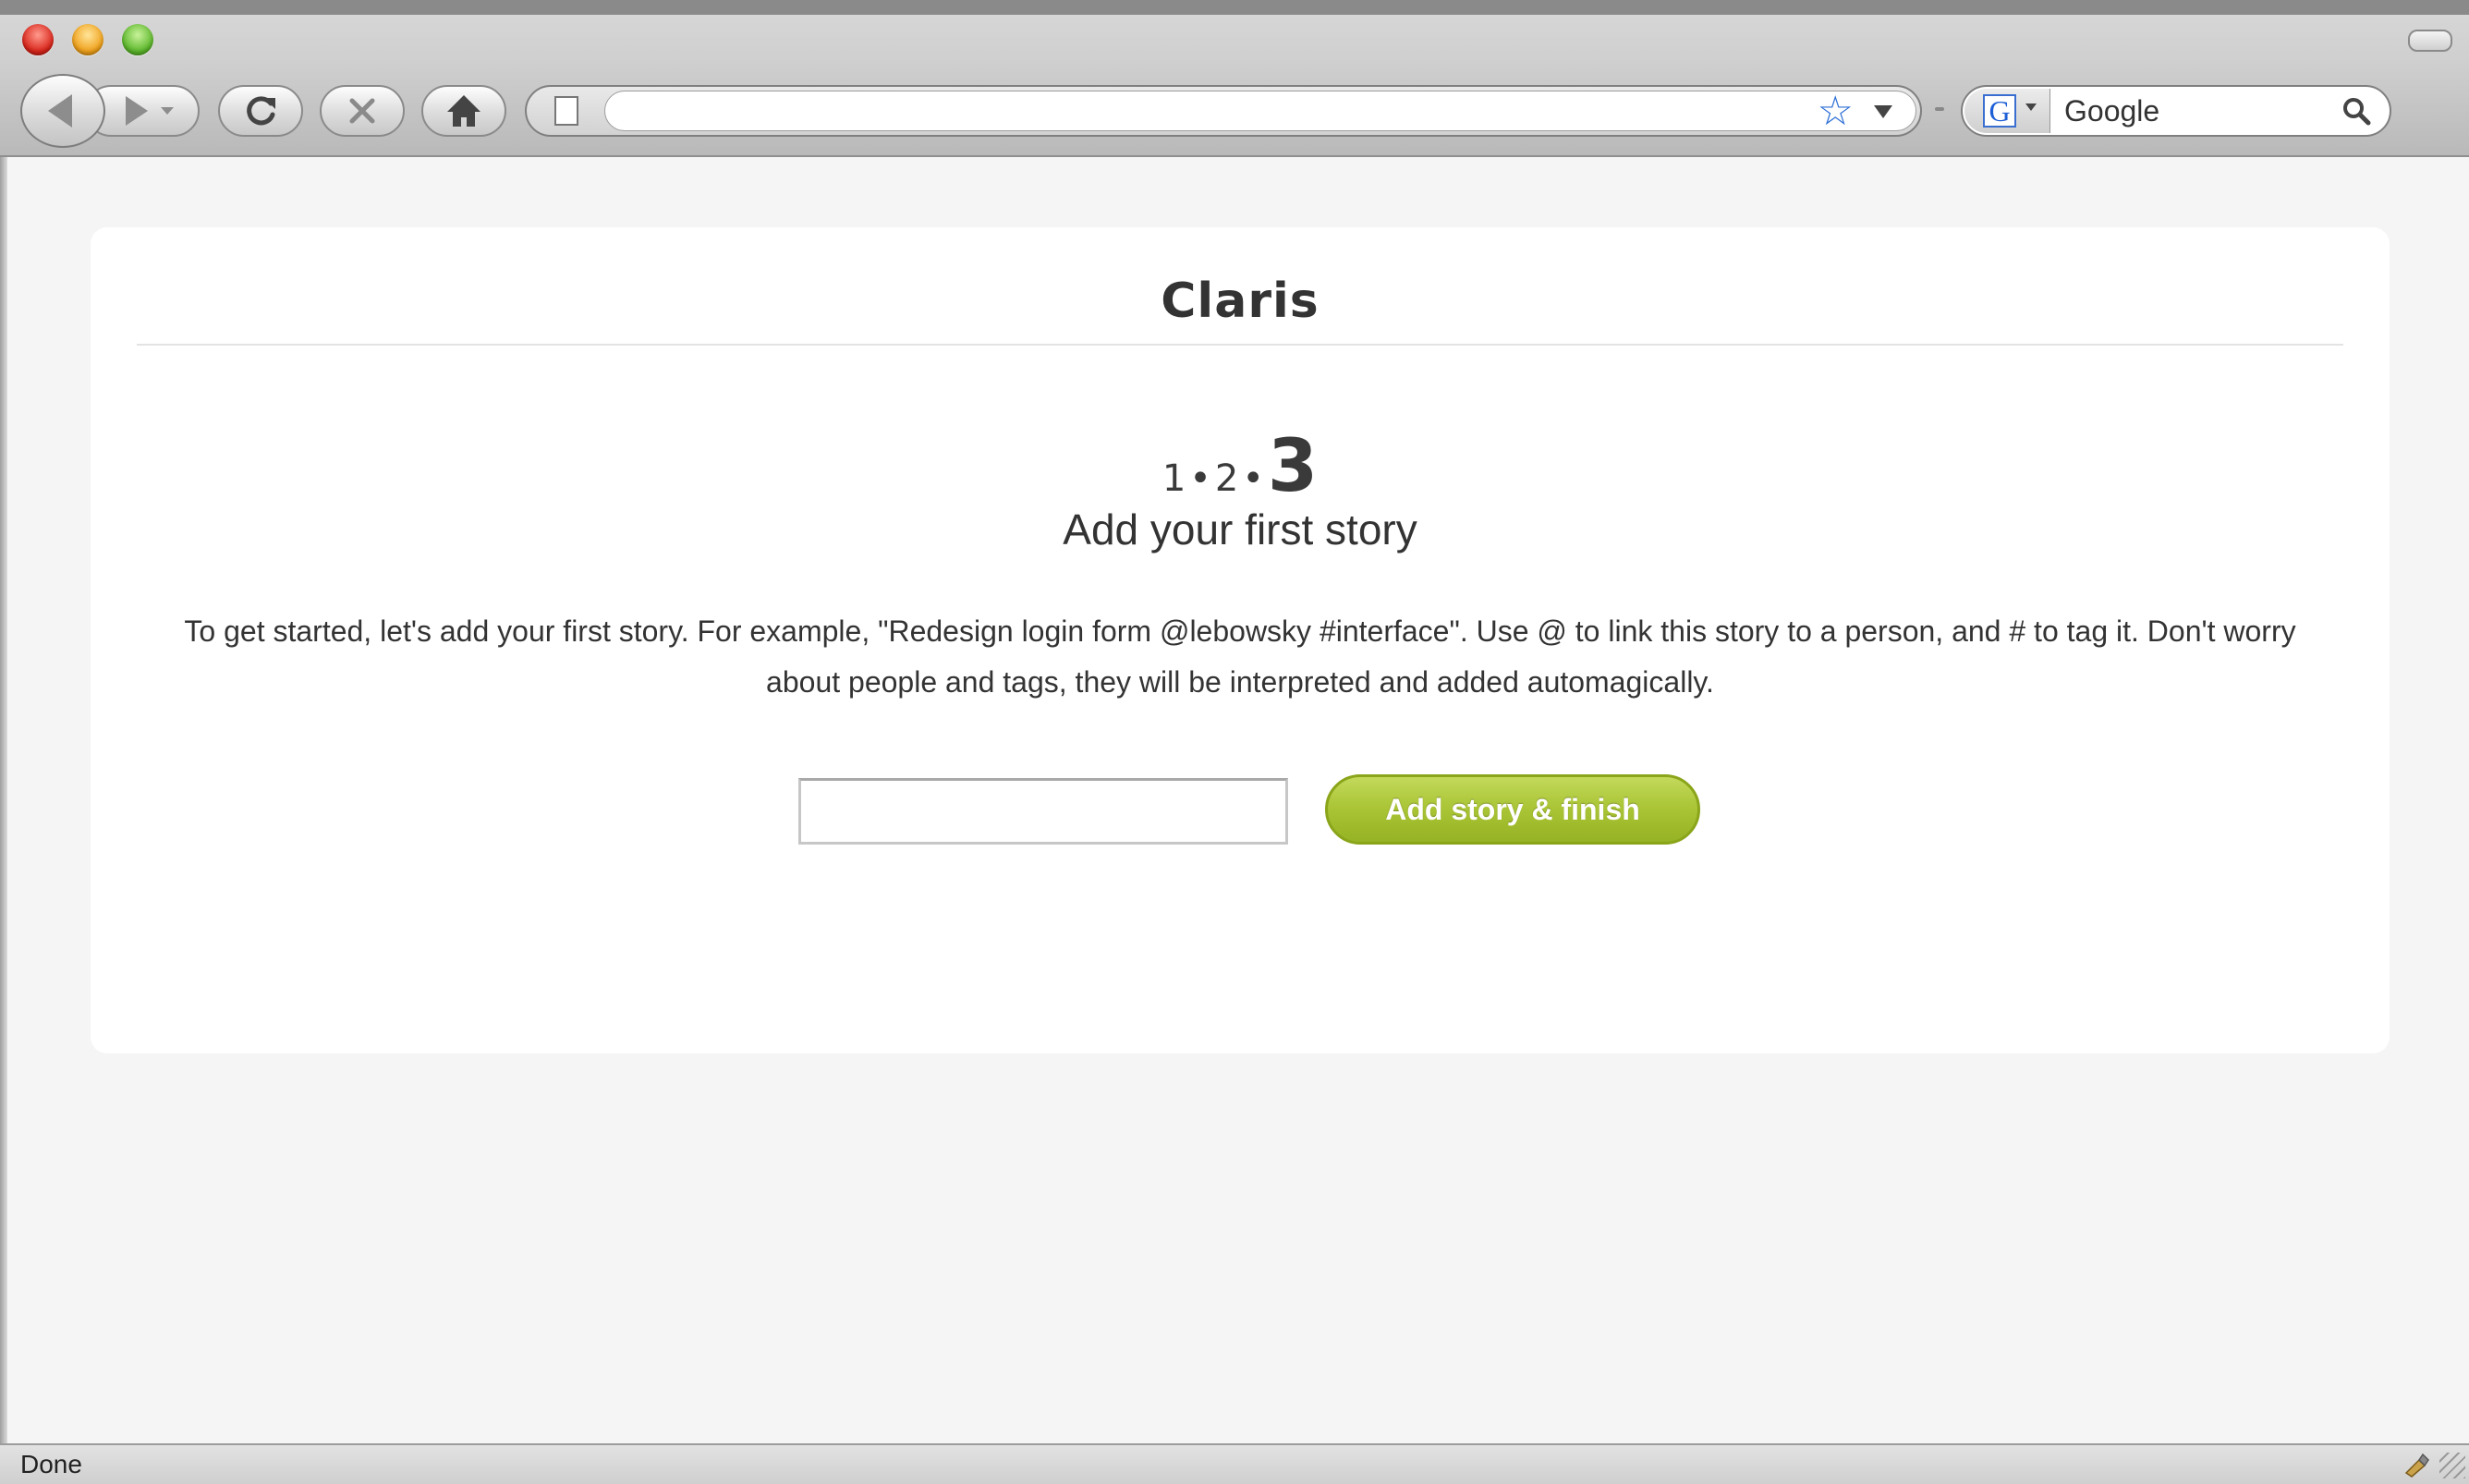 The width and height of the screenshot is (2469, 1484). I want to click on step-3-current: 3, so click(1293, 466).